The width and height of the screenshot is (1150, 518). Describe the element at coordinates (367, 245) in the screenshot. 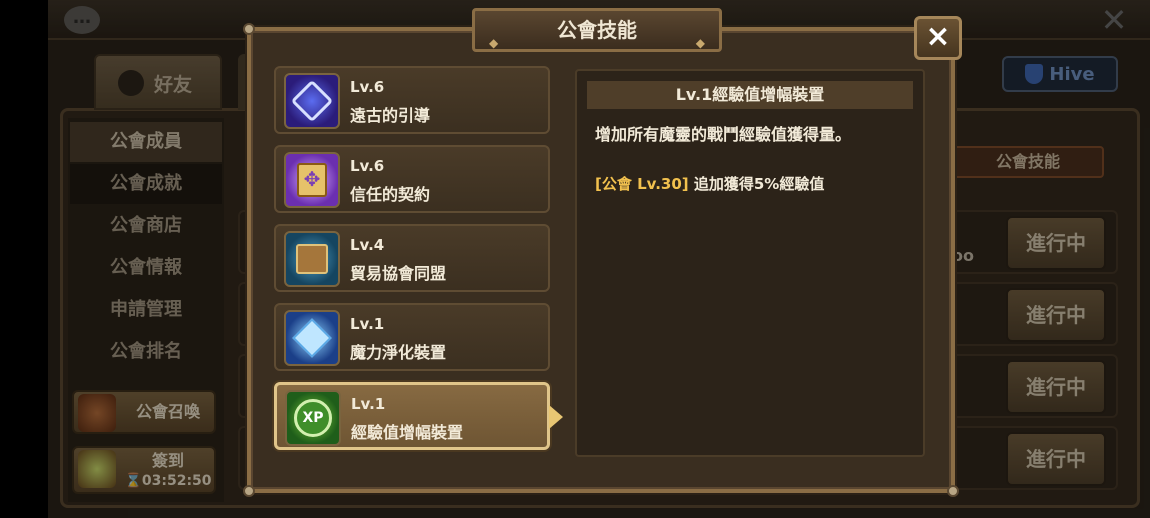

I see `skill-level: Lv.4` at that location.